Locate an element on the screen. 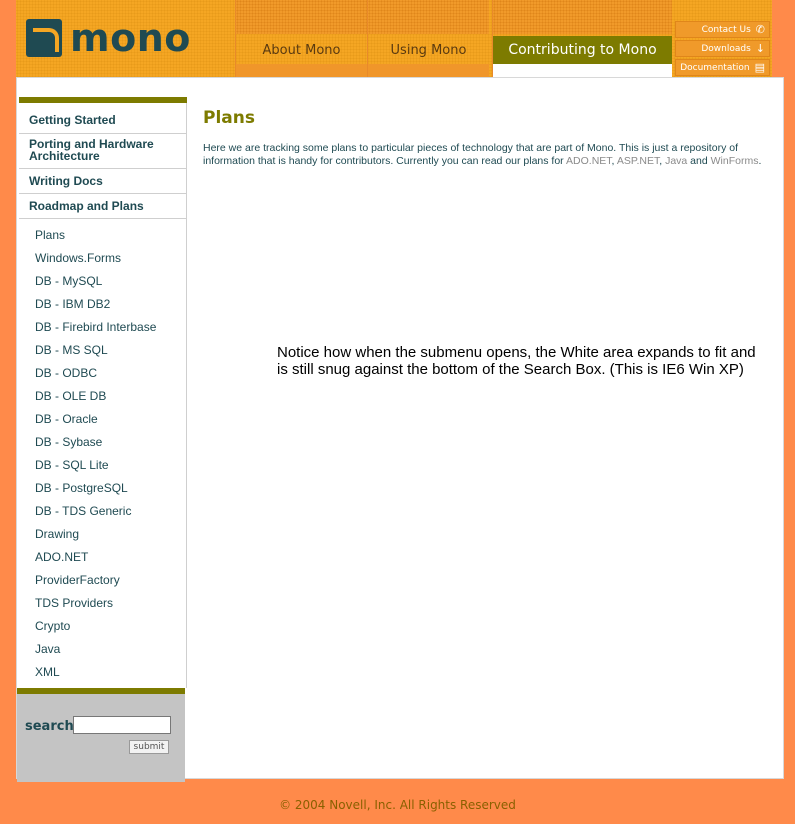 The image size is (795, 824). document-icon: ▤ is located at coordinates (759, 67).